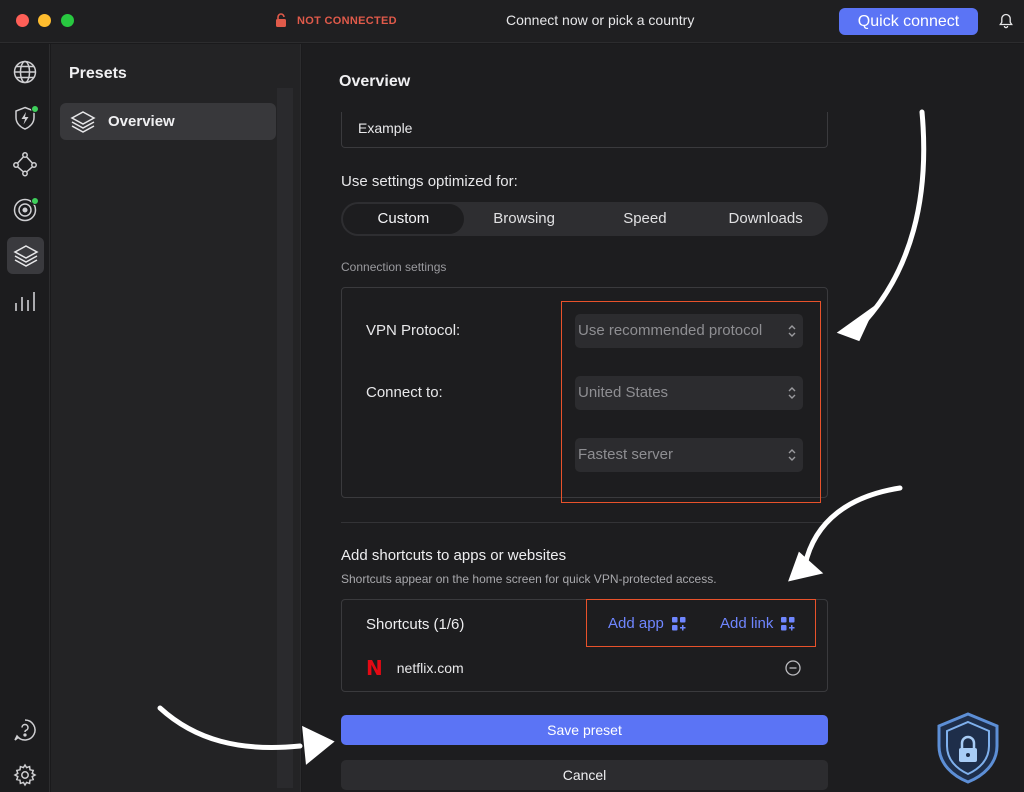 The width and height of the screenshot is (1024, 792). I want to click on zoom-window-button, so click(67, 20).